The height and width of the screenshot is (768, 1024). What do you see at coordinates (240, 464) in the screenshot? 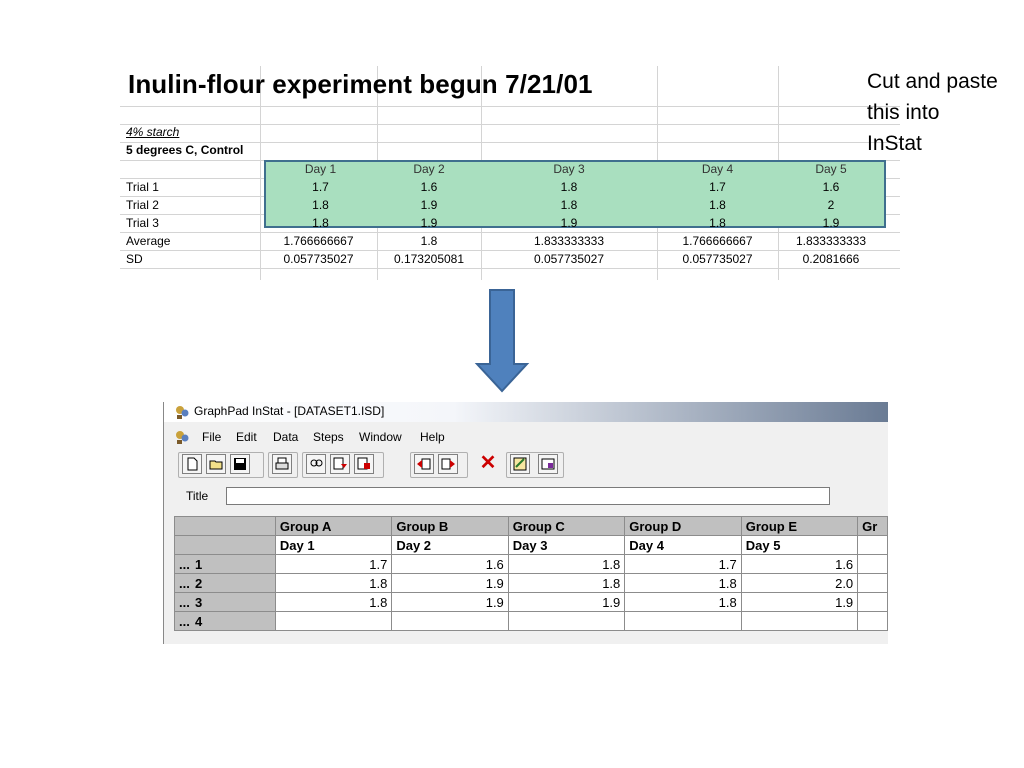
I see `save-icon` at bounding box center [240, 464].